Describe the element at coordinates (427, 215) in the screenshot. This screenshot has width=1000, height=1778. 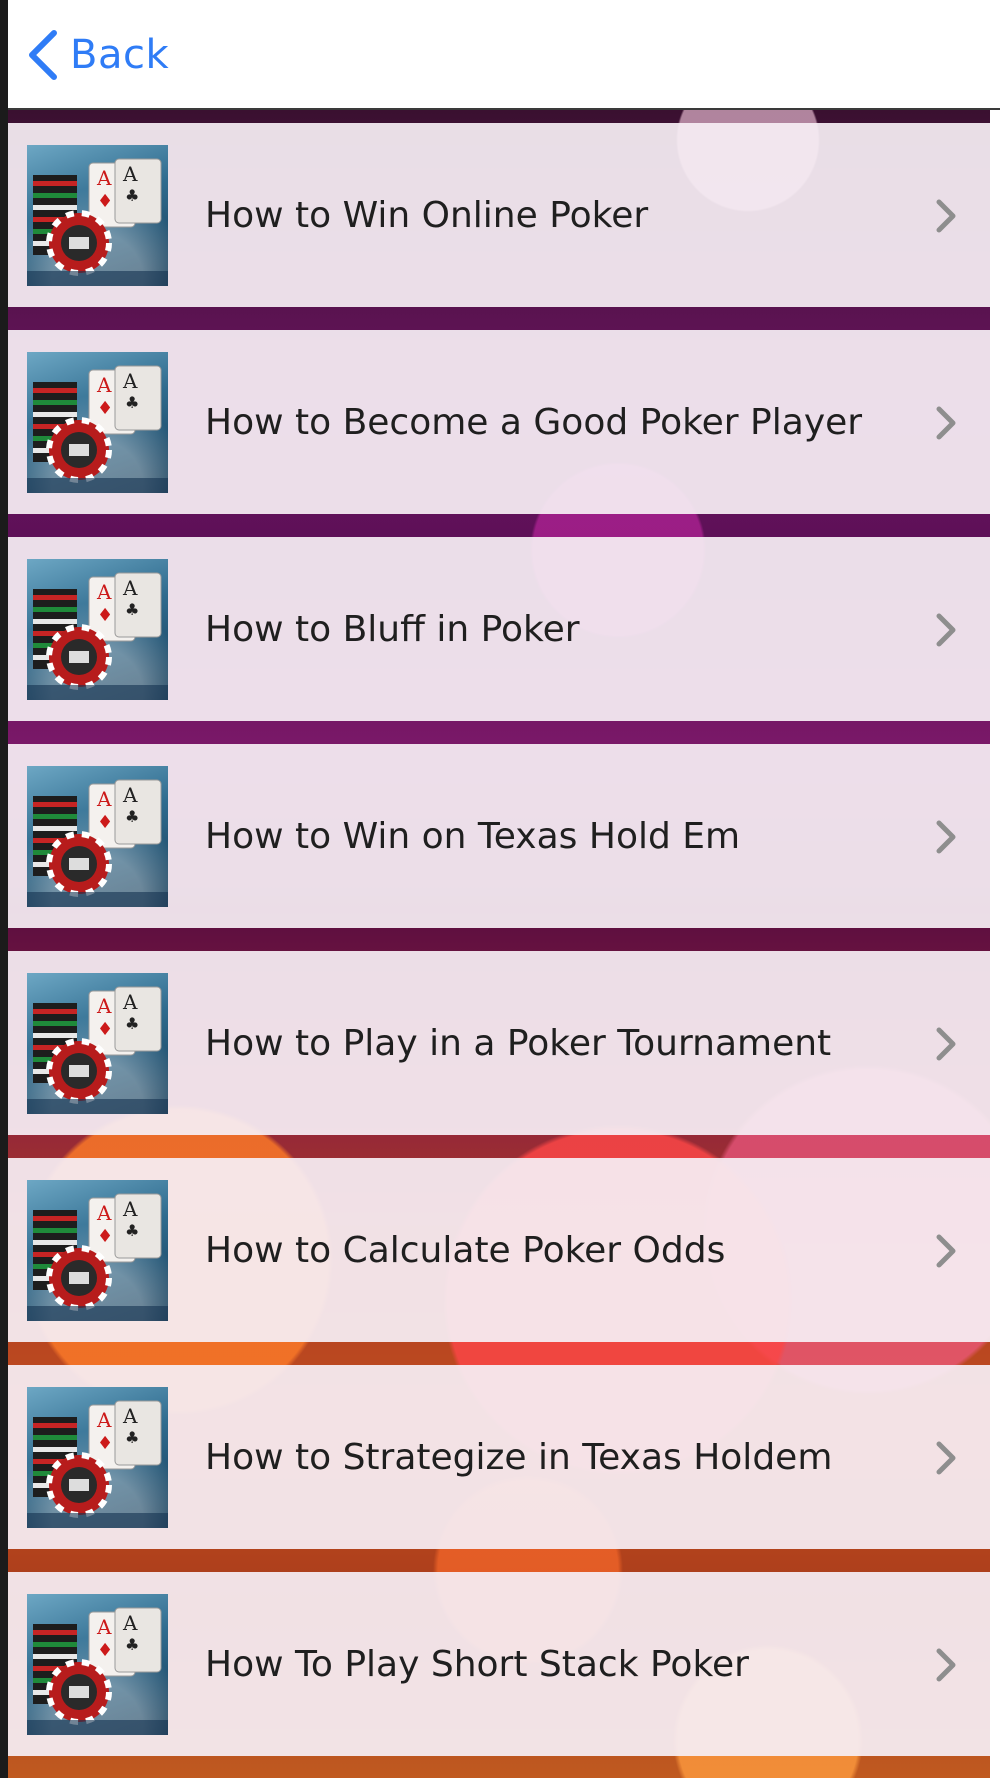
I see `list-item-label: How to Win Online Poker` at that location.